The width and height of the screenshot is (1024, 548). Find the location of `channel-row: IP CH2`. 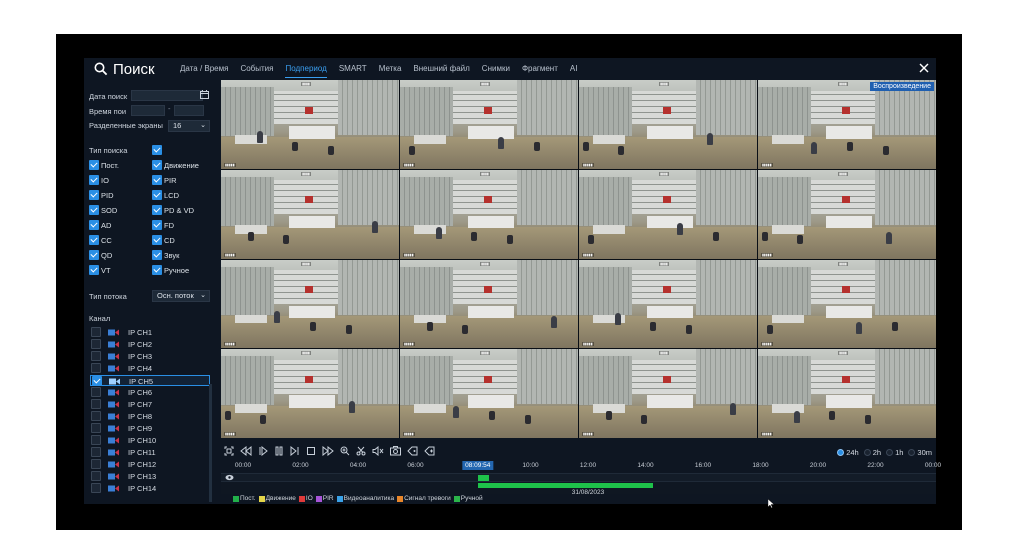

channel-row: IP CH2 is located at coordinates (150, 344).